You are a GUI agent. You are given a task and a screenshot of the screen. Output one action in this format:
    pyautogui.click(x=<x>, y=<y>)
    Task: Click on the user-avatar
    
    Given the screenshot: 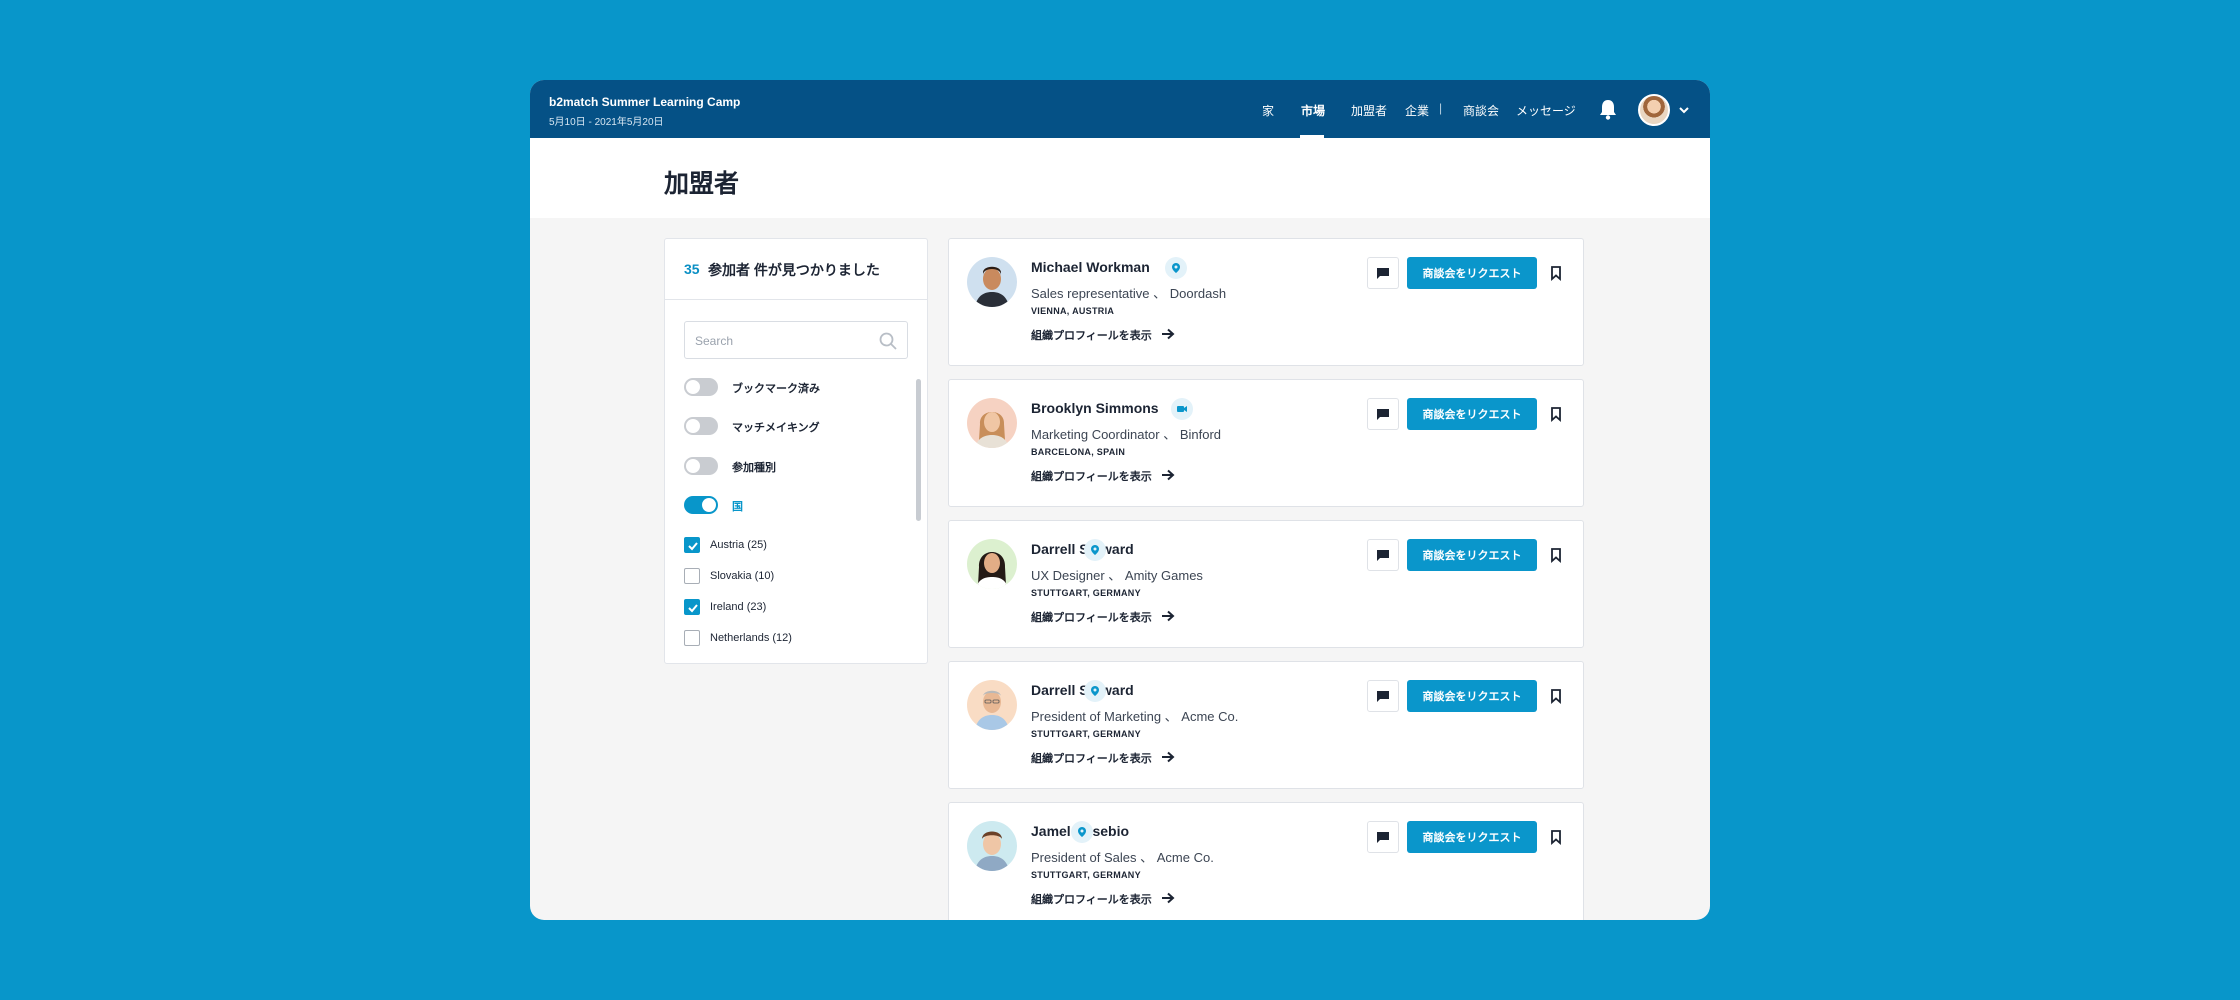 What is the action you would take?
    pyautogui.click(x=1654, y=110)
    